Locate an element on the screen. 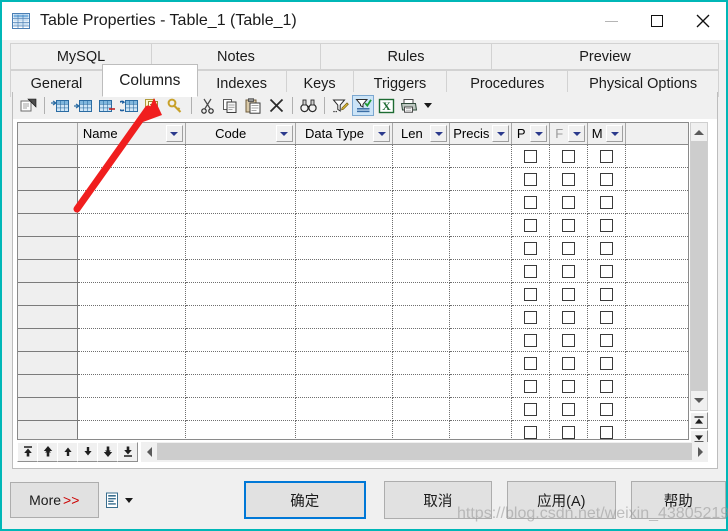 The height and width of the screenshot is (531, 728). move-up-many-button is located at coordinates (47, 451).